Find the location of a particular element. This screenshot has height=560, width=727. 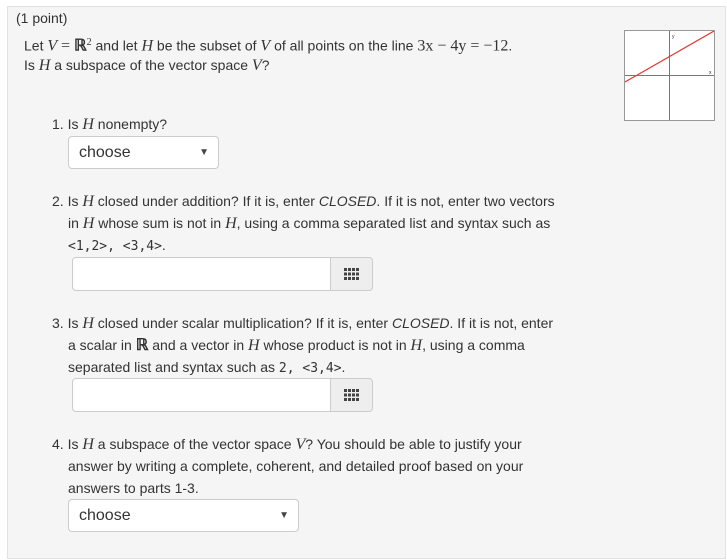

q2-answer-group is located at coordinates (222, 274).